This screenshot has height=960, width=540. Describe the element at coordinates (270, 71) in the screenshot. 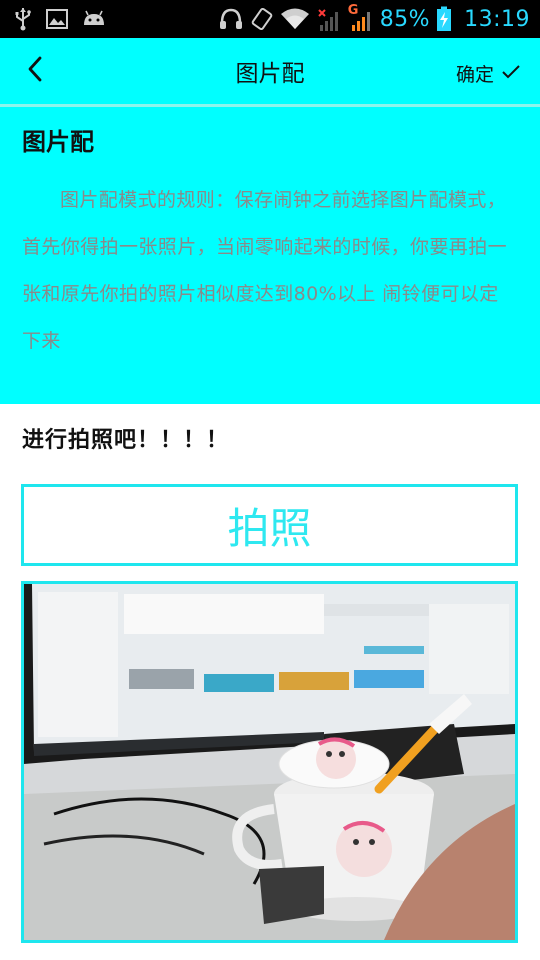

I see `title-bar: 图片配 确定` at that location.